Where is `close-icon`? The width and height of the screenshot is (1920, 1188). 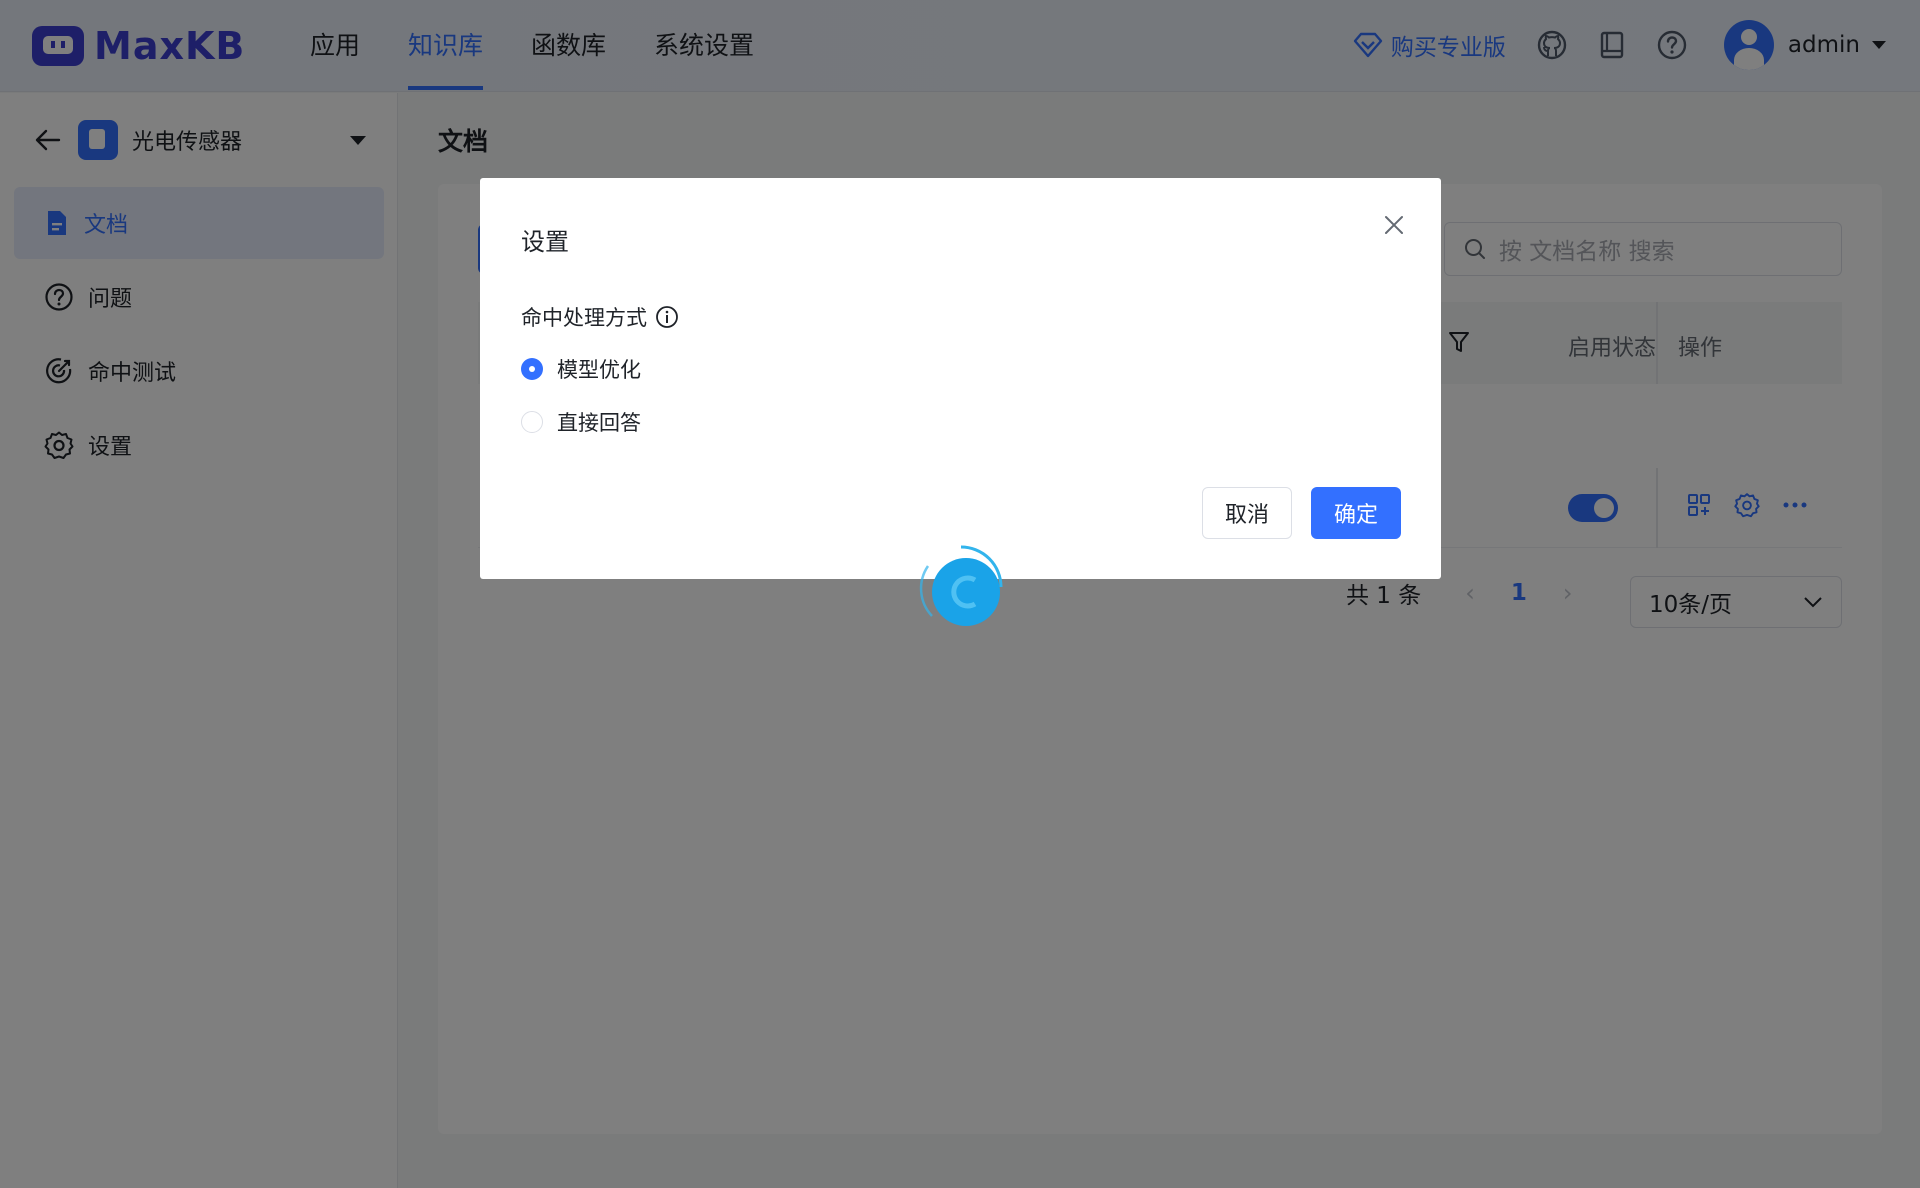 close-icon is located at coordinates (1394, 225).